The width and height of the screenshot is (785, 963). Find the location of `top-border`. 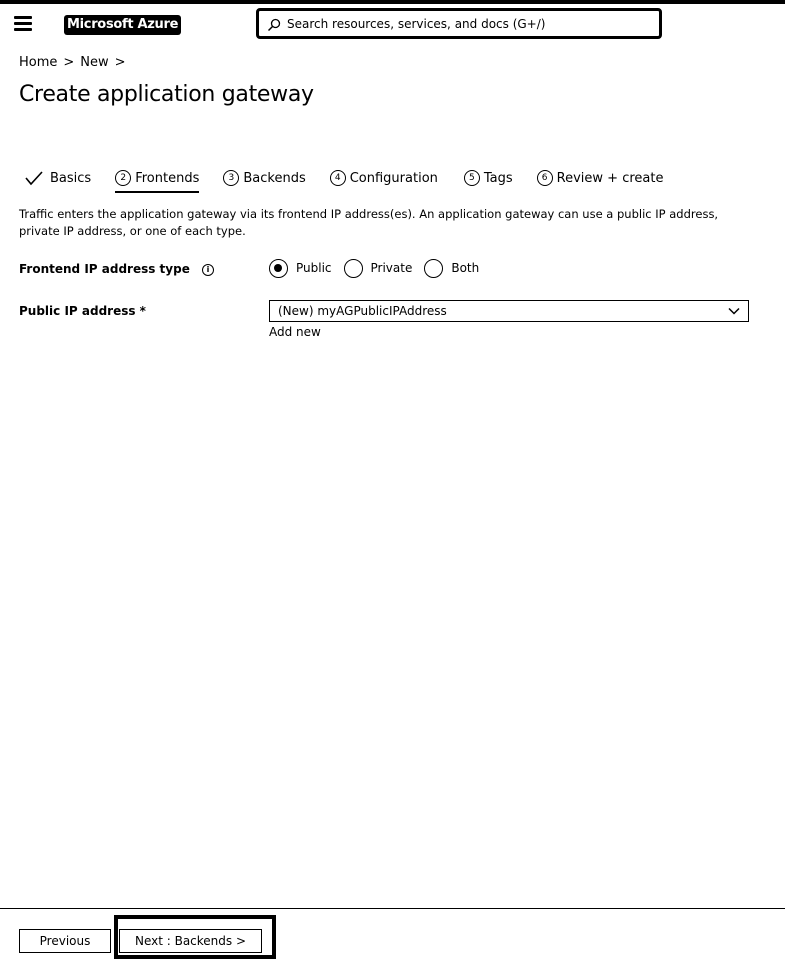

top-border is located at coordinates (392, 2).